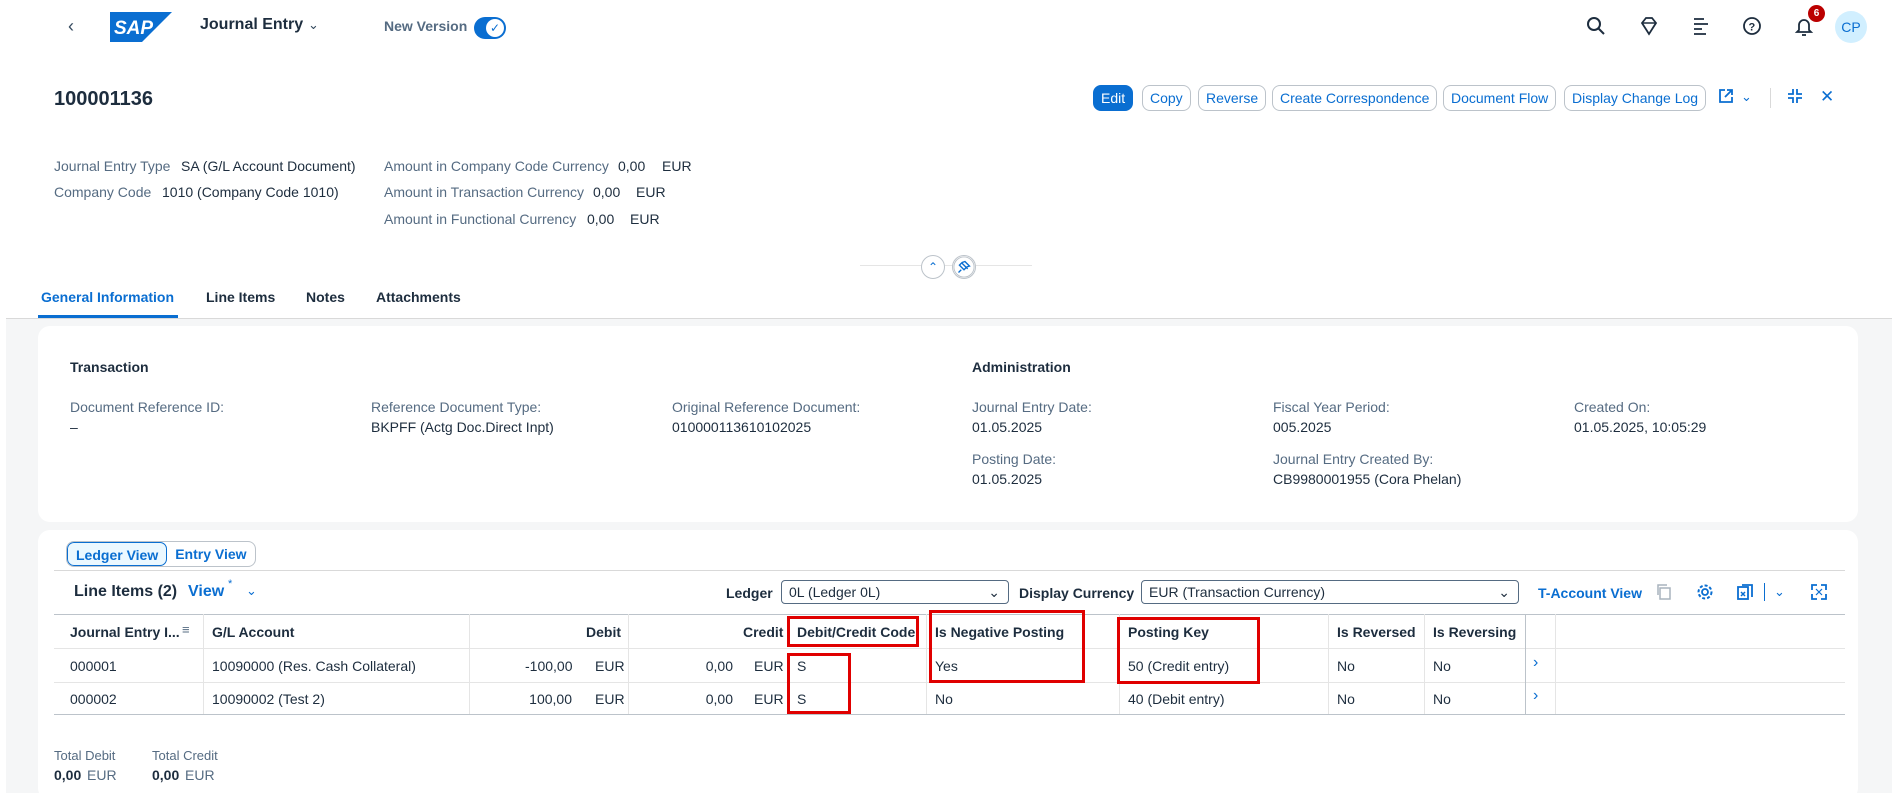 Image resolution: width=1892 pixels, height=793 pixels. What do you see at coordinates (1851, 27) in the screenshot?
I see `avatar: CP` at bounding box center [1851, 27].